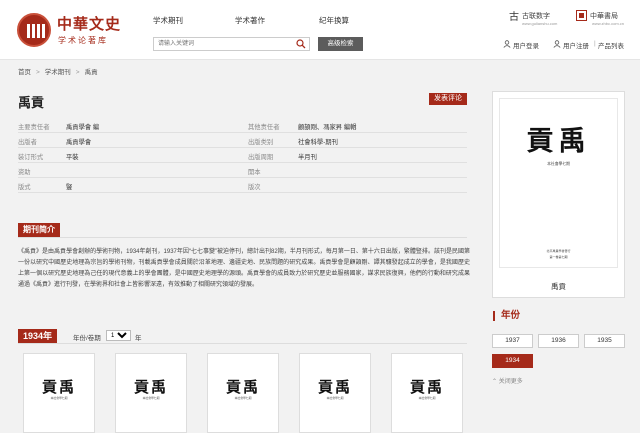 Image resolution: width=640 pixels, height=433 pixels. What do you see at coordinates (34, 30) in the screenshot?
I see `logo-seal-icon` at bounding box center [34, 30].